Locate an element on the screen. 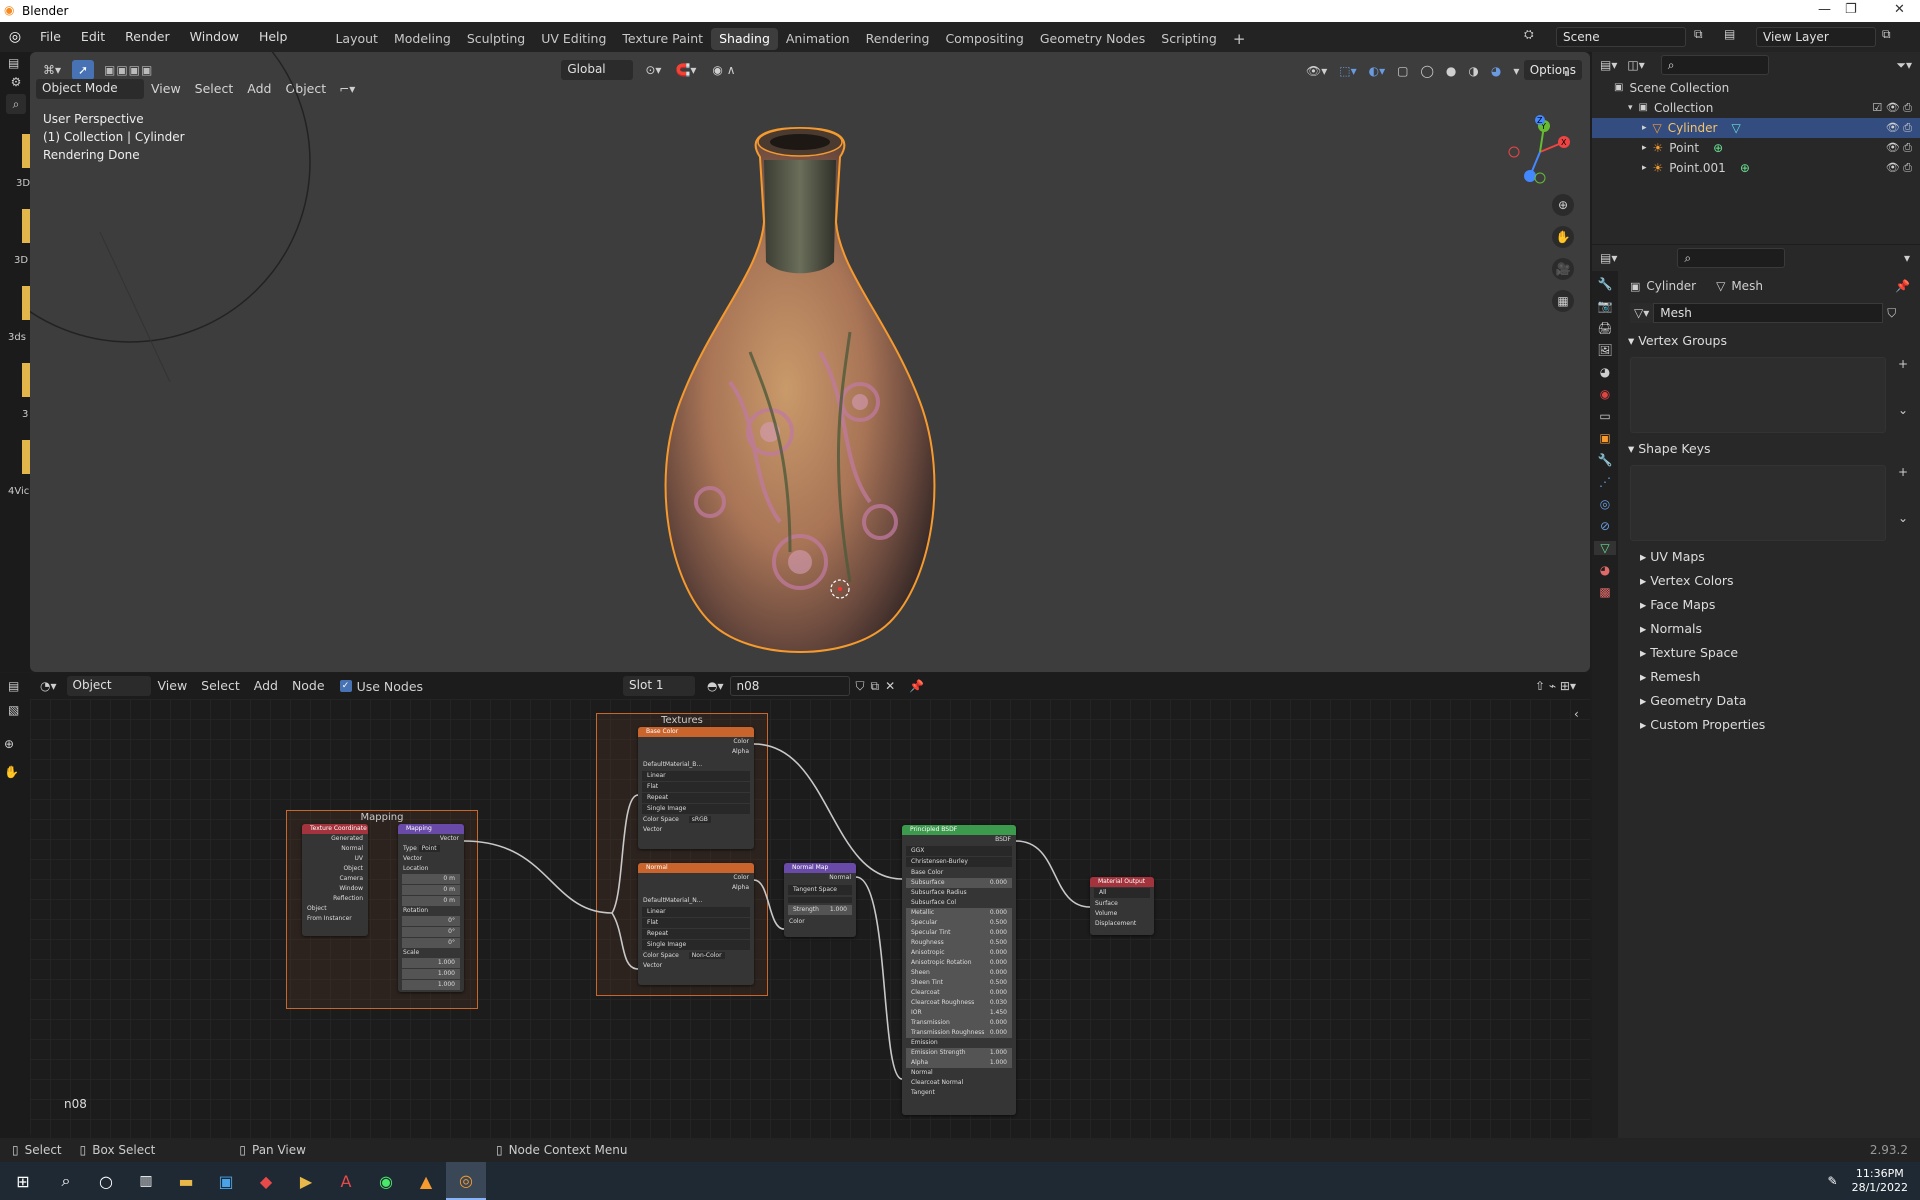 This screenshot has width=1920, height=1200. navigation-gizmo: X Y Z is located at coordinates (1540, 152).